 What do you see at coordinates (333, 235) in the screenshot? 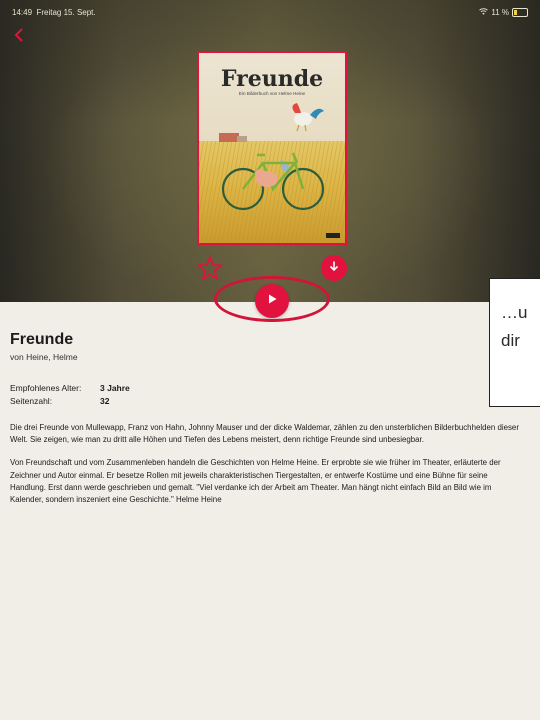
I see `publisher-logo` at bounding box center [333, 235].